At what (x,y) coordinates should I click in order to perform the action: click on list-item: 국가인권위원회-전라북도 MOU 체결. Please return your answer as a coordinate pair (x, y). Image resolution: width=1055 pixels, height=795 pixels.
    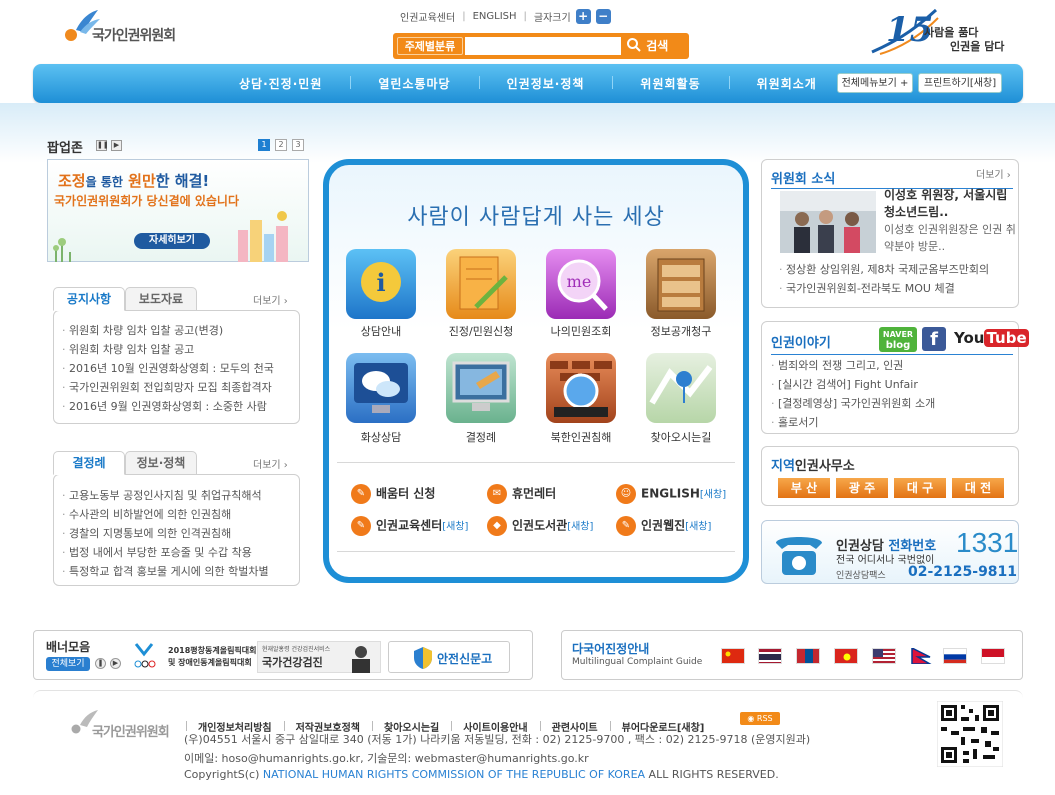
    Looking at the image, I should click on (897, 288).